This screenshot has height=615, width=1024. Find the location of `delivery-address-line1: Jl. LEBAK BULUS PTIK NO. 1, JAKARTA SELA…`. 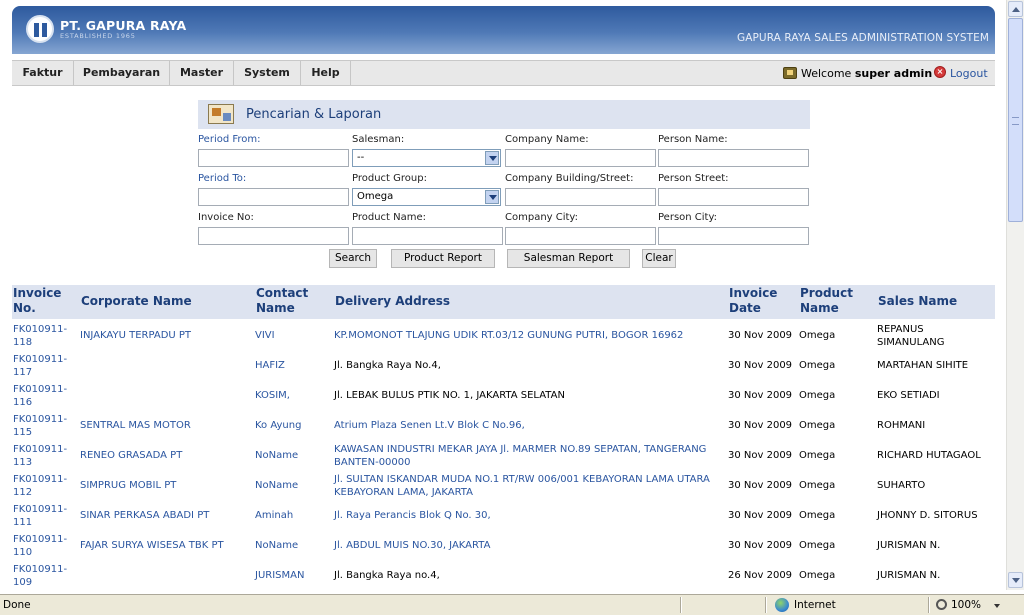

delivery-address-line1: Jl. LEBAK BULUS PTIK NO. 1, JAKARTA SELA… is located at coordinates (449, 395).